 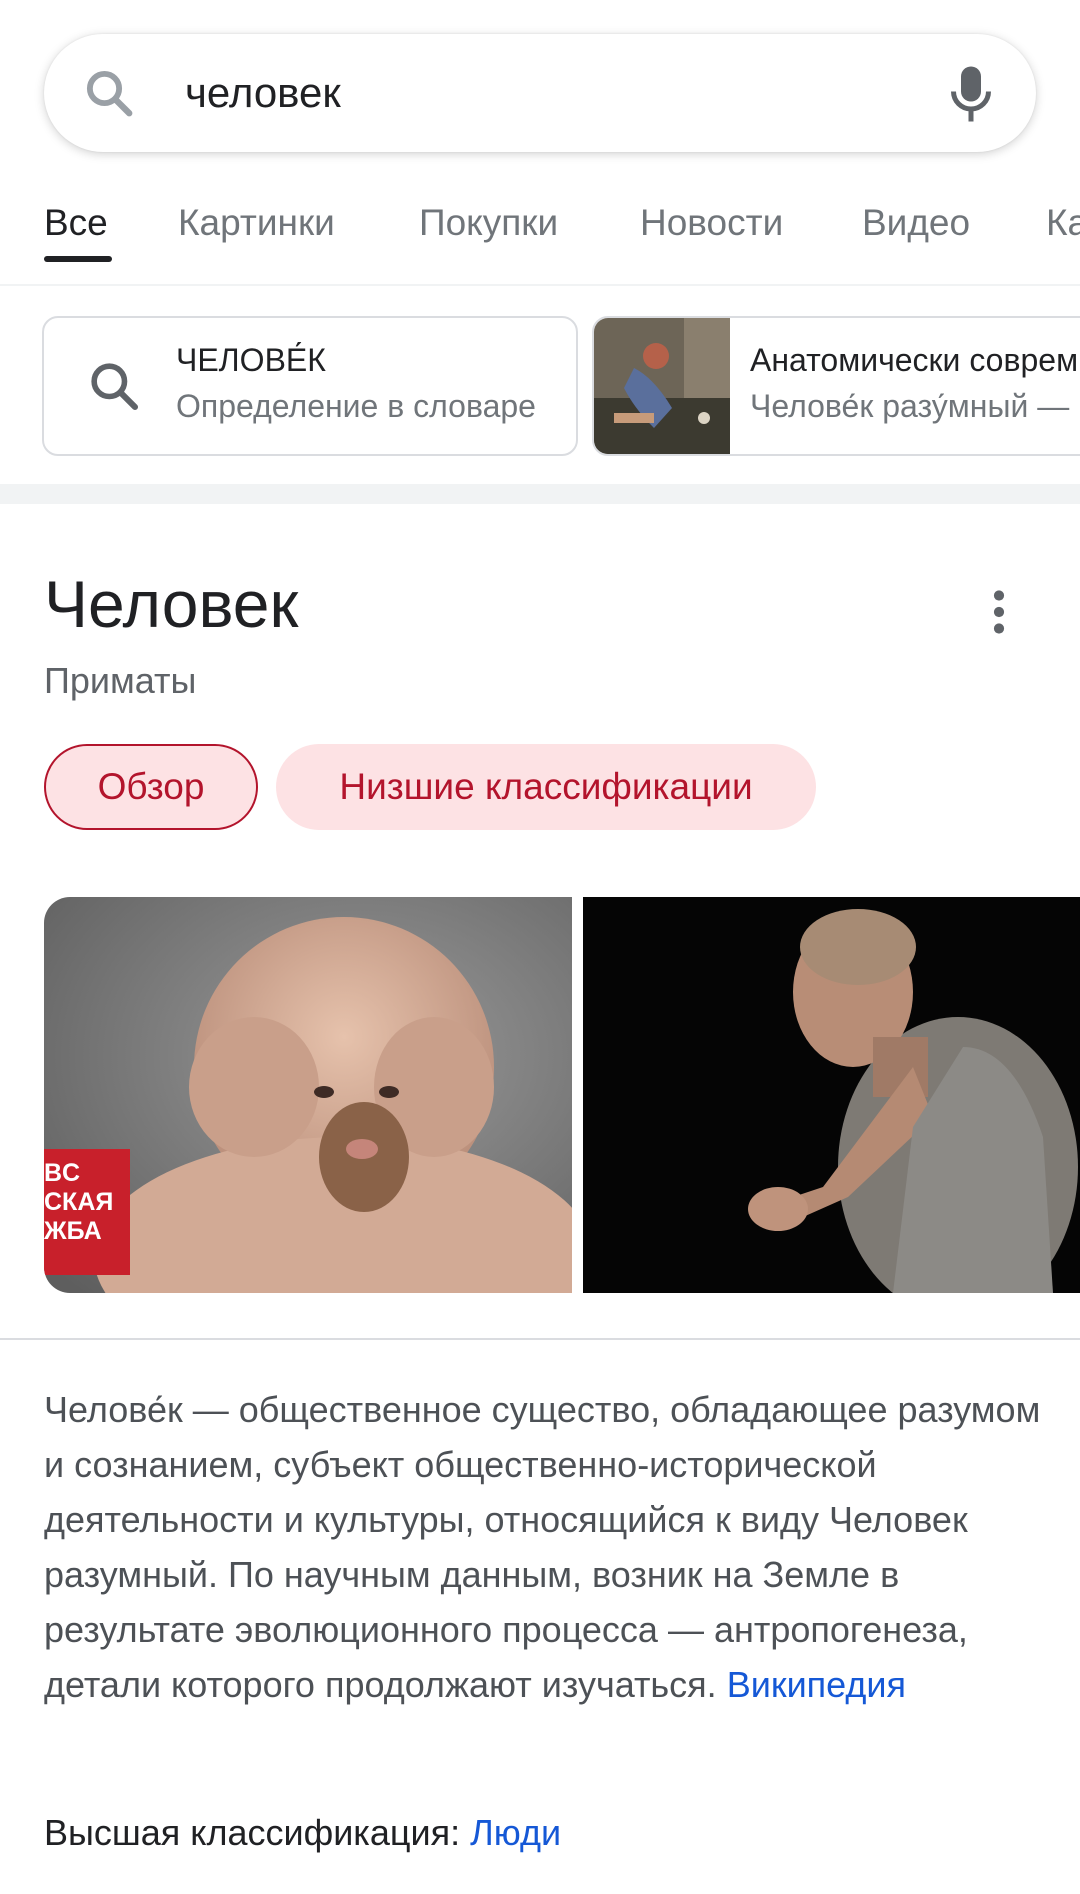 What do you see at coordinates (546, 787) in the screenshot?
I see `tab-lower-classifications: Низшие классификации` at bounding box center [546, 787].